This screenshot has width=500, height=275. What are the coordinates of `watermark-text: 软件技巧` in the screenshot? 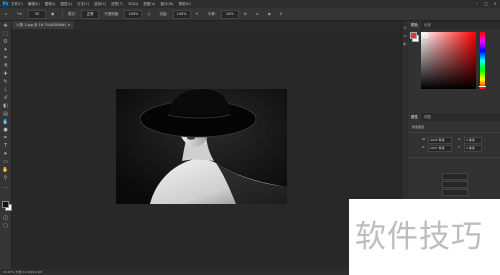 It's located at (419, 237).